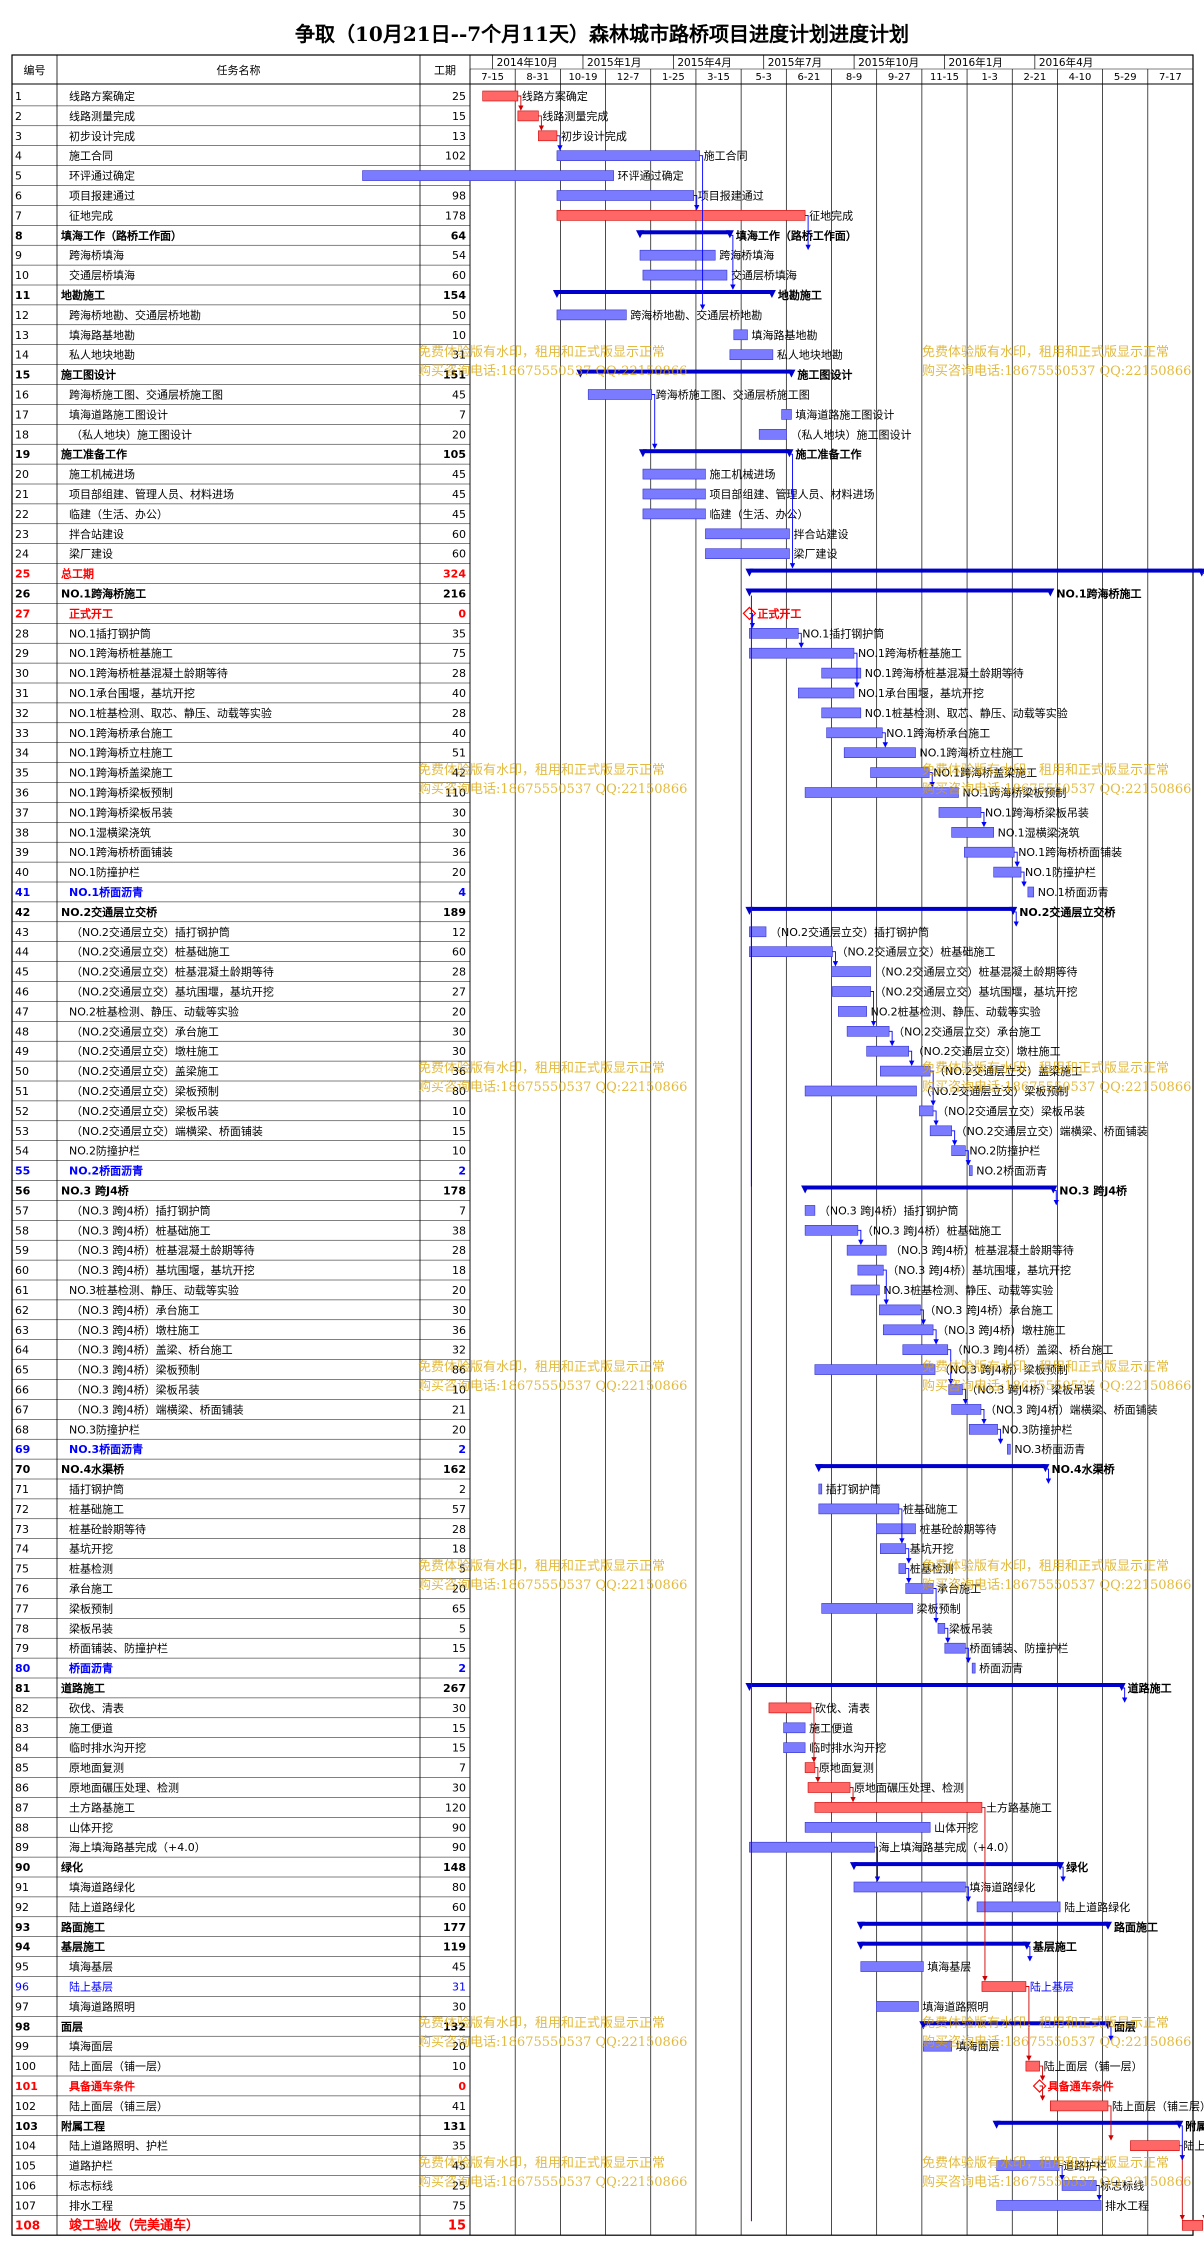 The height and width of the screenshot is (2266, 1204). What do you see at coordinates (121, 653) in the screenshot?
I see `task-name: NO.1跨海桥桩基施工` at bounding box center [121, 653].